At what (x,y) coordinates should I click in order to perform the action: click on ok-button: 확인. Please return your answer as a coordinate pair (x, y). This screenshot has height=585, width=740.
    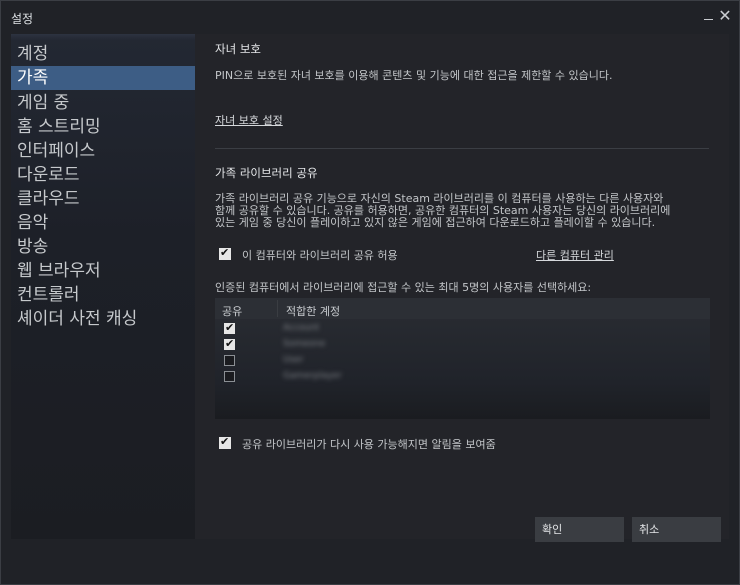
    Looking at the image, I should click on (579, 529).